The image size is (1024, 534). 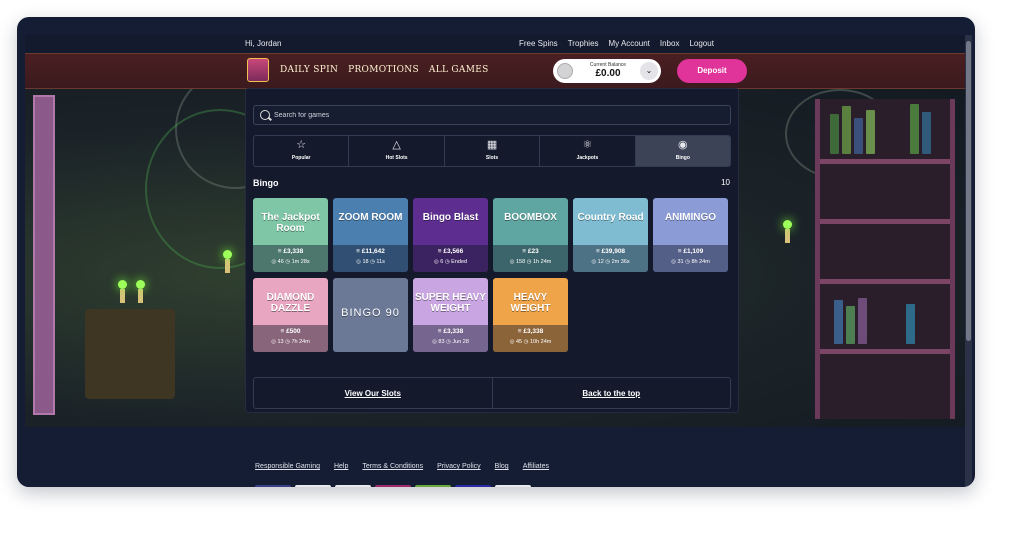 I want to click on nav-promotions: PROMOTIONS, so click(x=383, y=70).